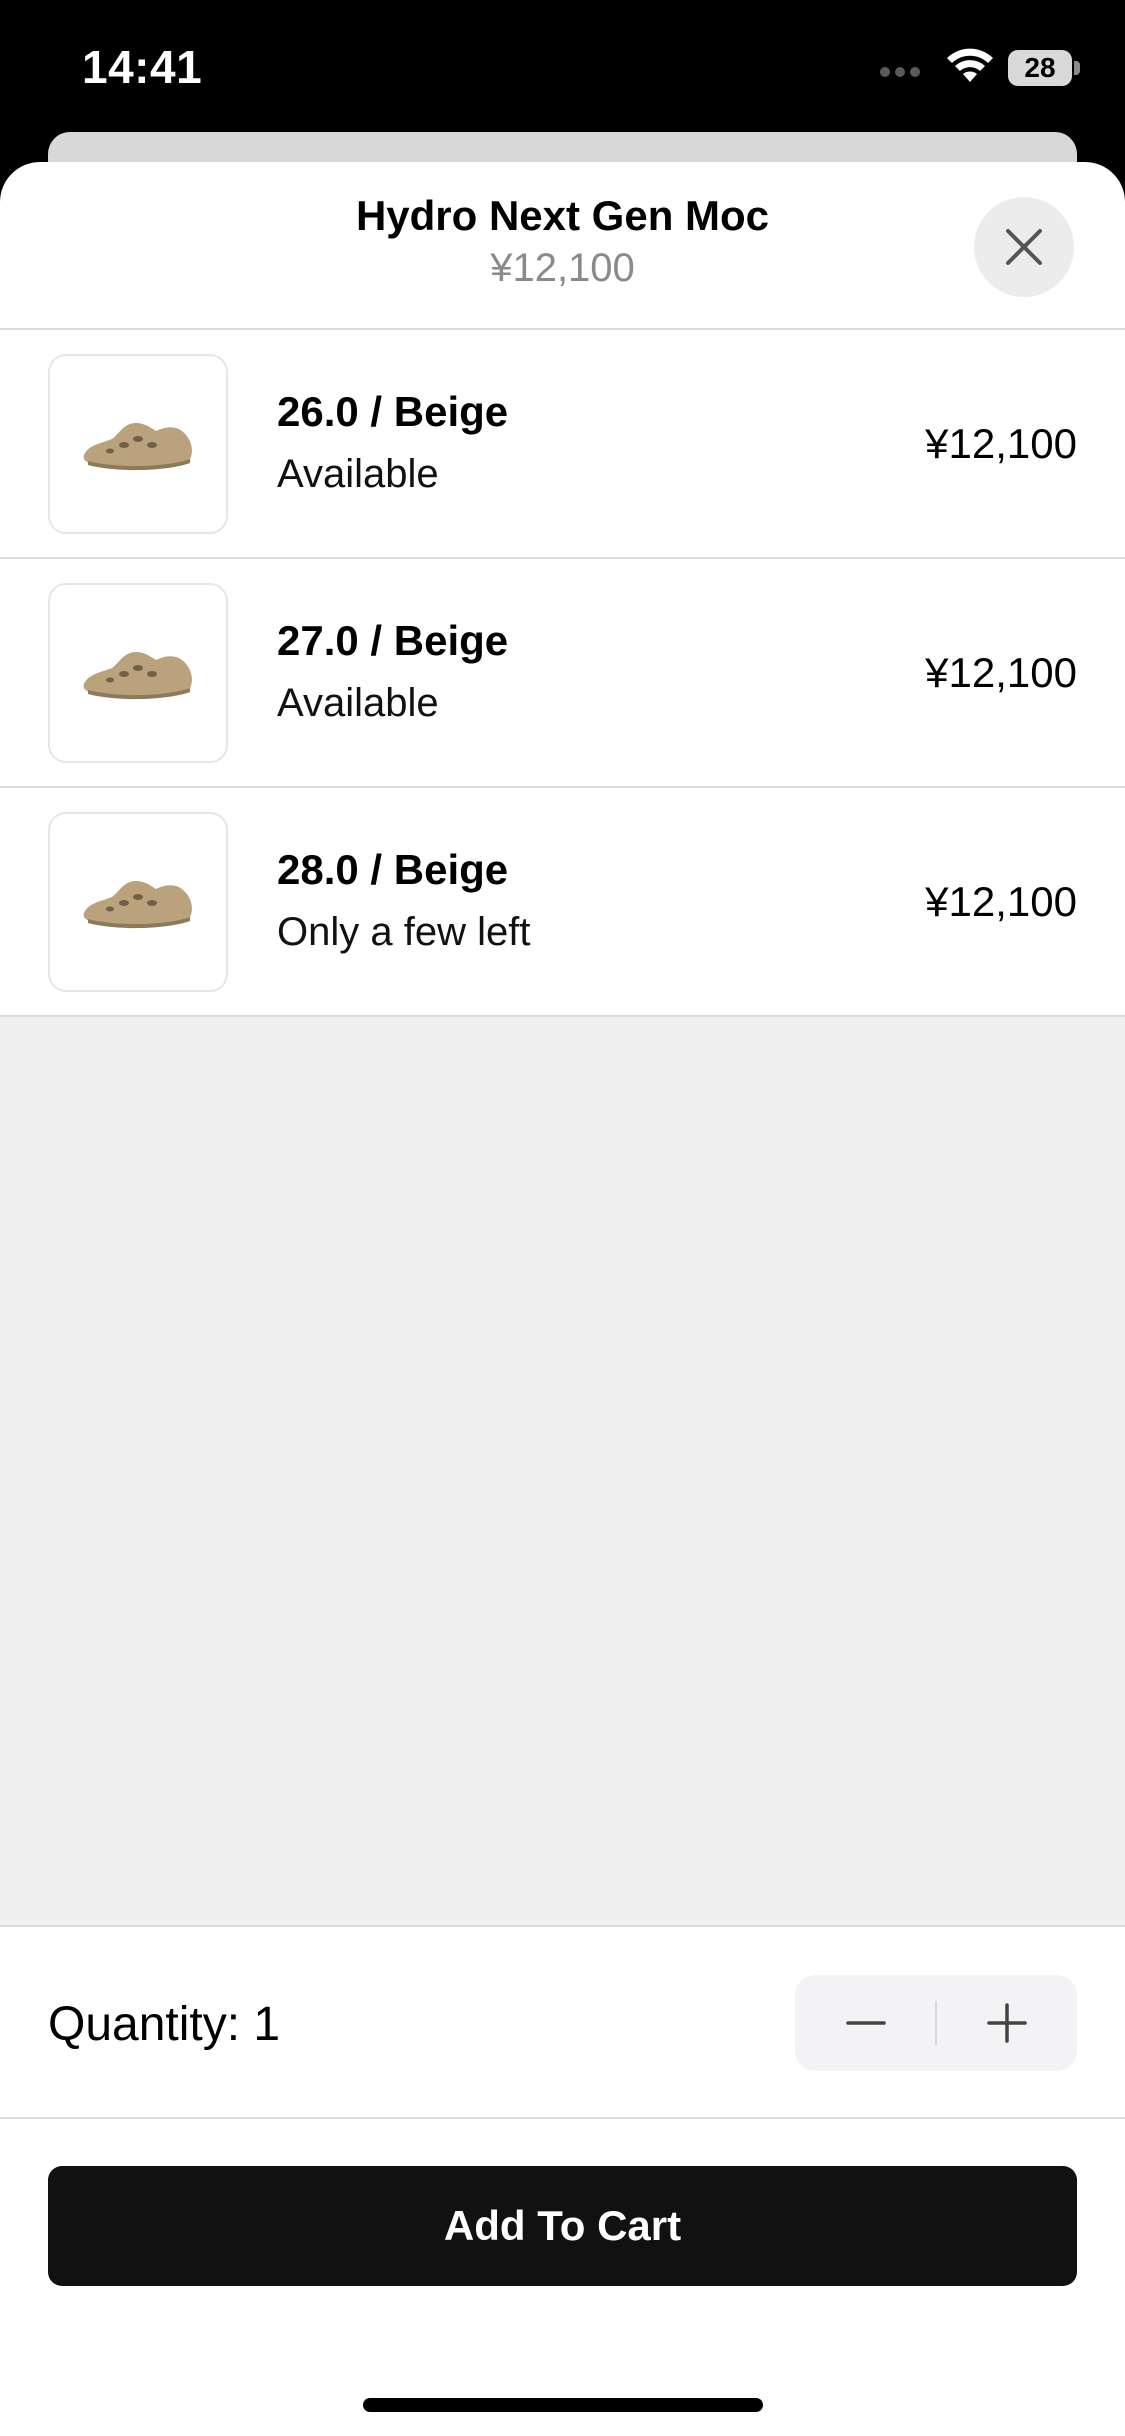  What do you see at coordinates (562, 2022) in the screenshot?
I see `quantity-bar: Quantity: 1` at bounding box center [562, 2022].